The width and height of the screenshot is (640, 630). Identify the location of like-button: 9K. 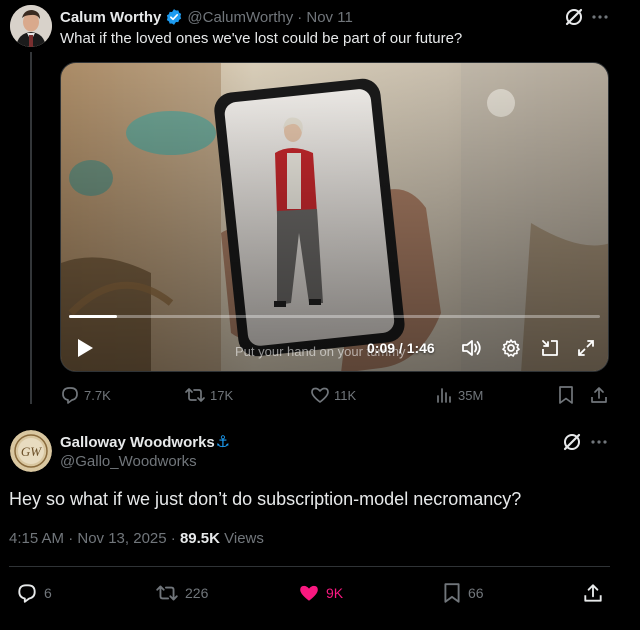
(320, 593).